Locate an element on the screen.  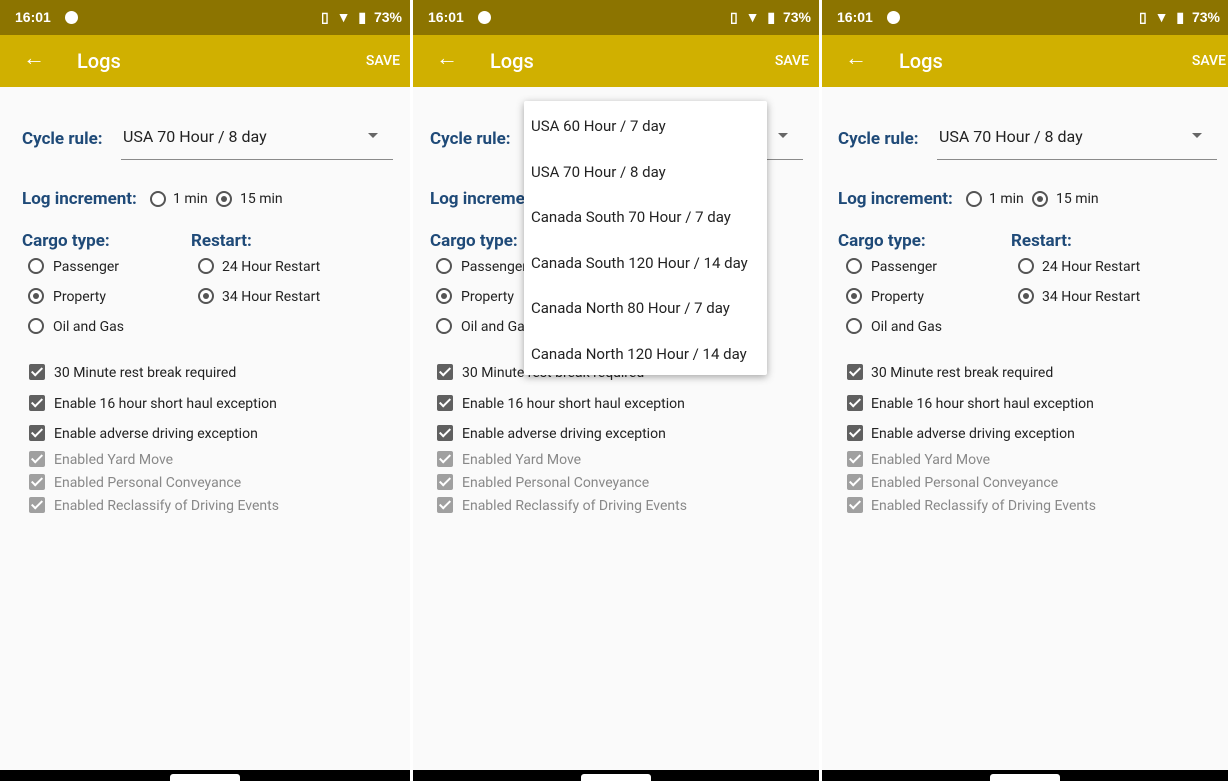
radio-24-hour-restart-label: 24 Hour Restart is located at coordinates (271, 267).